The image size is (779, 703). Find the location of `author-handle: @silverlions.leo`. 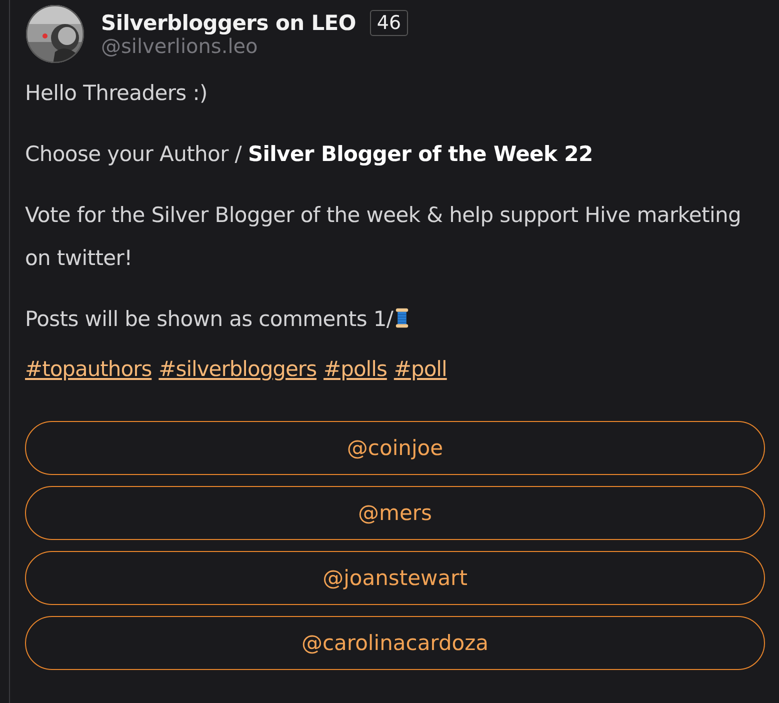

author-handle: @silverlions.leo is located at coordinates (254, 46).